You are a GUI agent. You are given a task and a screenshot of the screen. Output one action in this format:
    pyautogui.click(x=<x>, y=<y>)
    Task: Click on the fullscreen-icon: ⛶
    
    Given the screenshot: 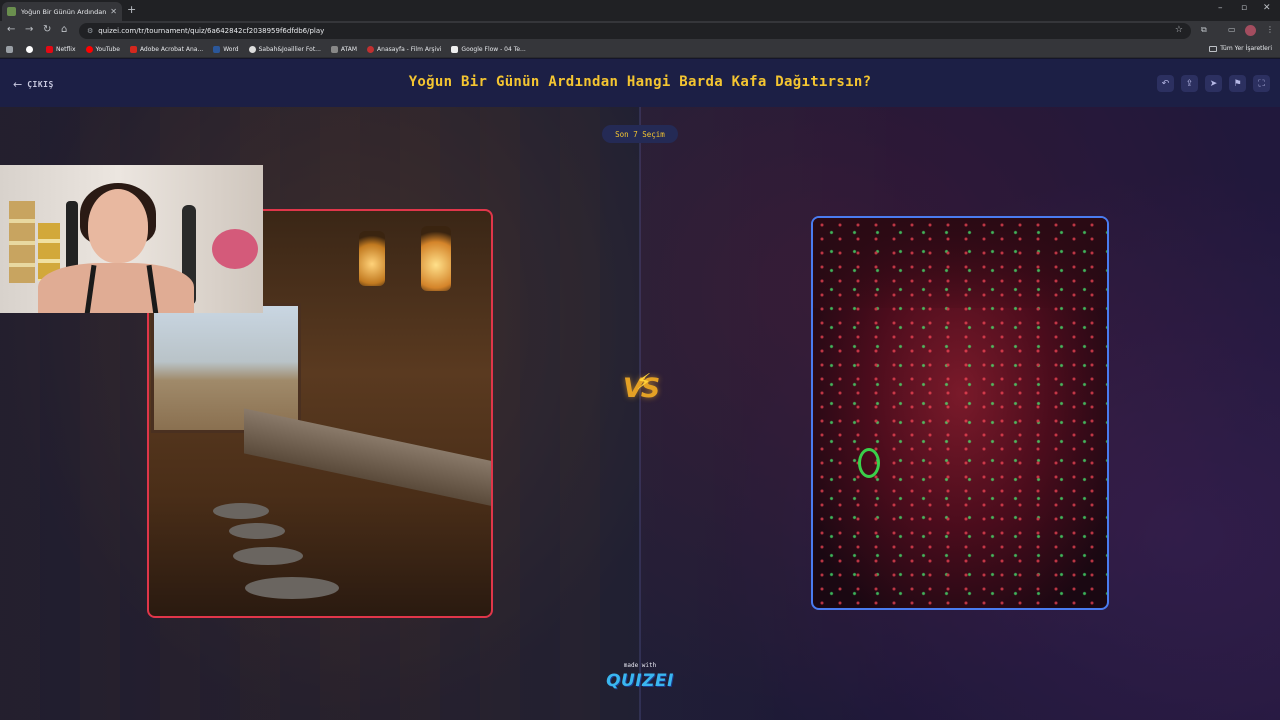 What is the action you would take?
    pyautogui.click(x=1261, y=83)
    